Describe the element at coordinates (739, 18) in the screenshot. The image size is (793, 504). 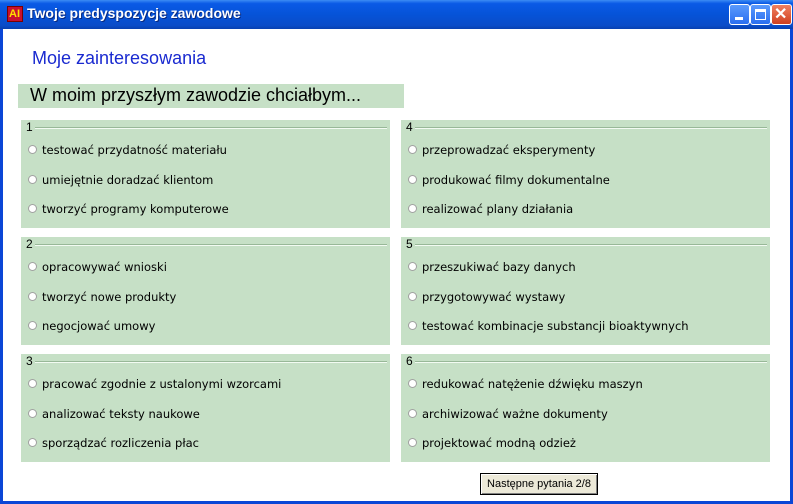
I see `minimize-icon` at that location.